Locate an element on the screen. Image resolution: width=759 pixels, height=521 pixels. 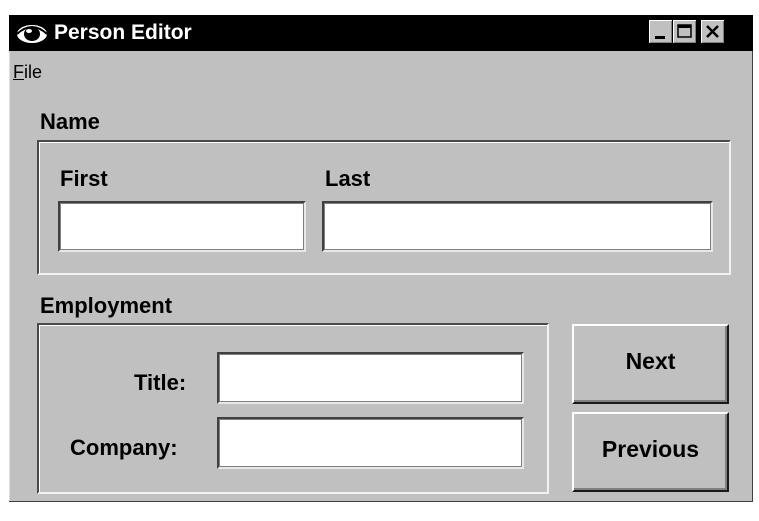
employment-group-label: Employment is located at coordinates (106, 305).